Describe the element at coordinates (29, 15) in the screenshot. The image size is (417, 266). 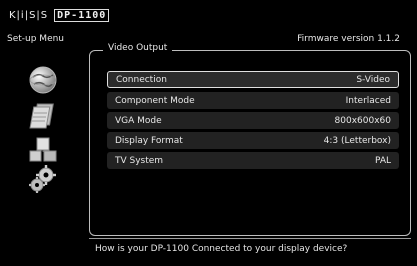
I see `brand-name: K|i|S|S` at that location.